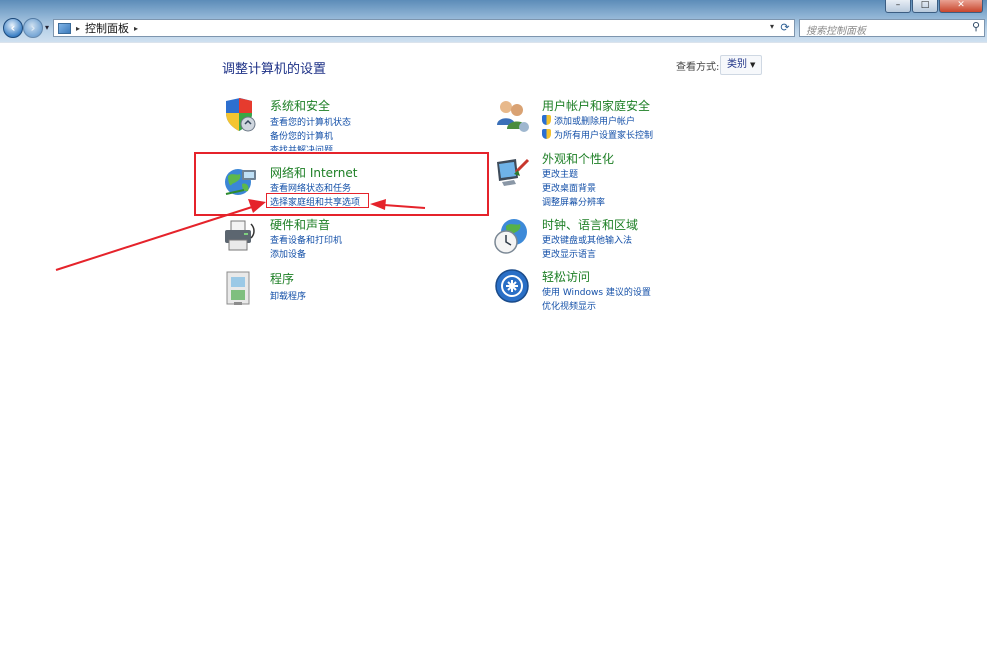 This screenshot has width=987, height=653. What do you see at coordinates (569, 305) in the screenshot?
I see `link-optimize-video-display: 优化视频显示` at bounding box center [569, 305].